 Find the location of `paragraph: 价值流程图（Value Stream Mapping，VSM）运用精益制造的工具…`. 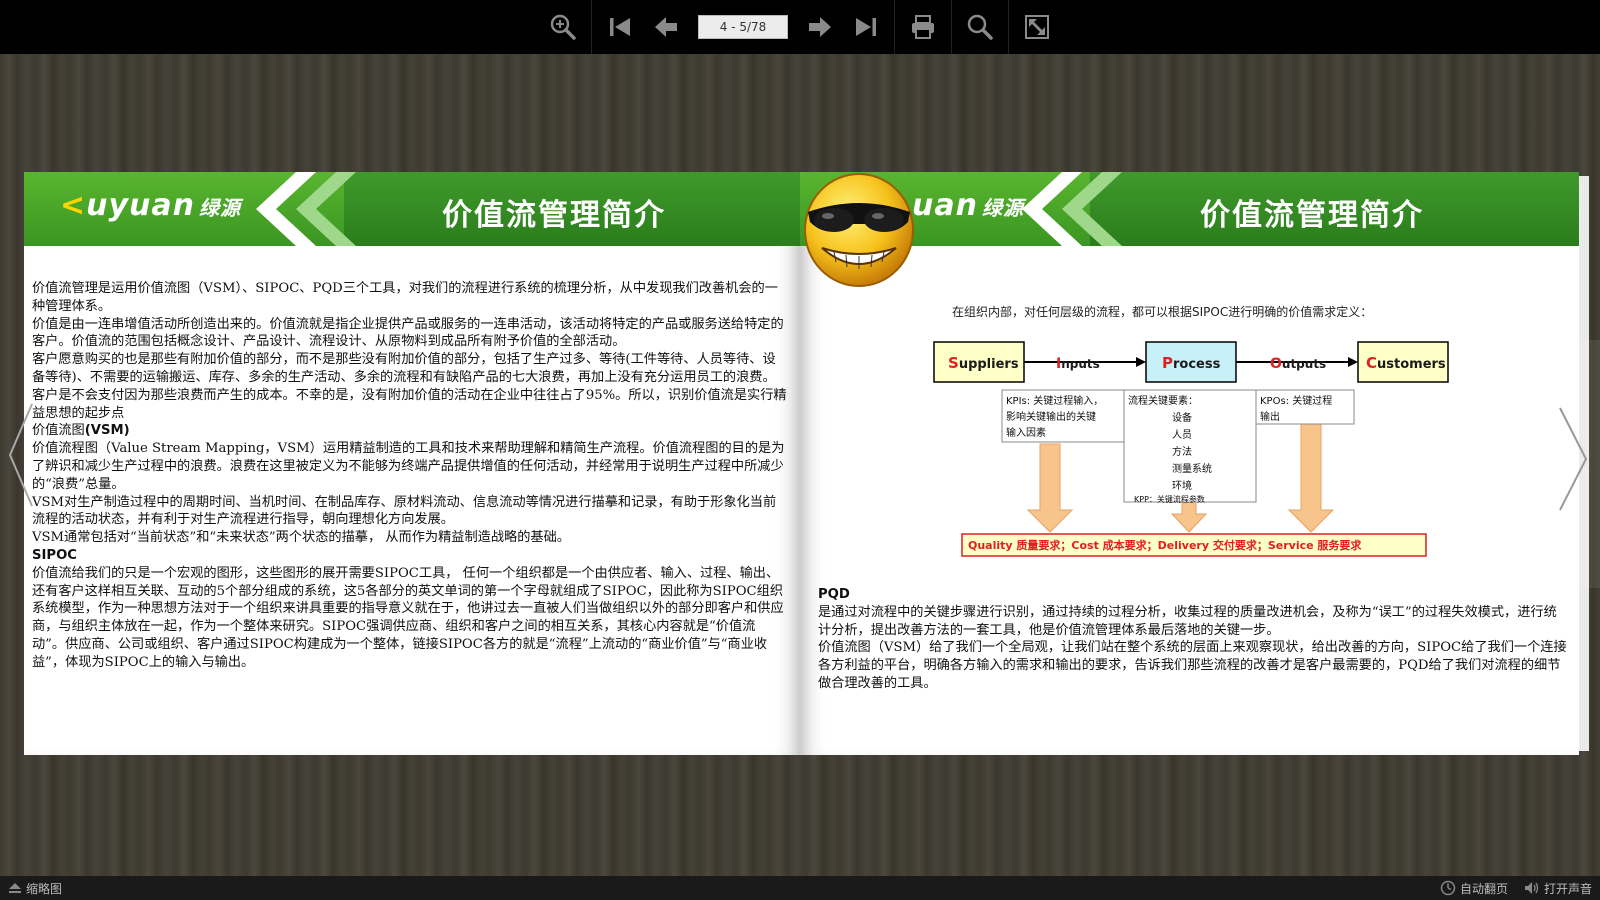

paragraph: 价值流程图（Value Stream Mapping，VSM）运用精益制造的工具… is located at coordinates (408, 466).